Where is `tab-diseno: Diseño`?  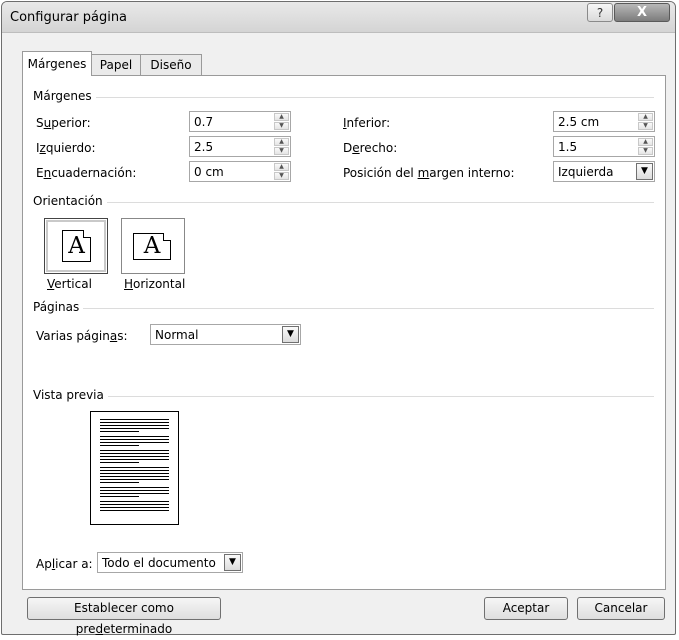 tab-diseno: Diseño is located at coordinates (171, 64).